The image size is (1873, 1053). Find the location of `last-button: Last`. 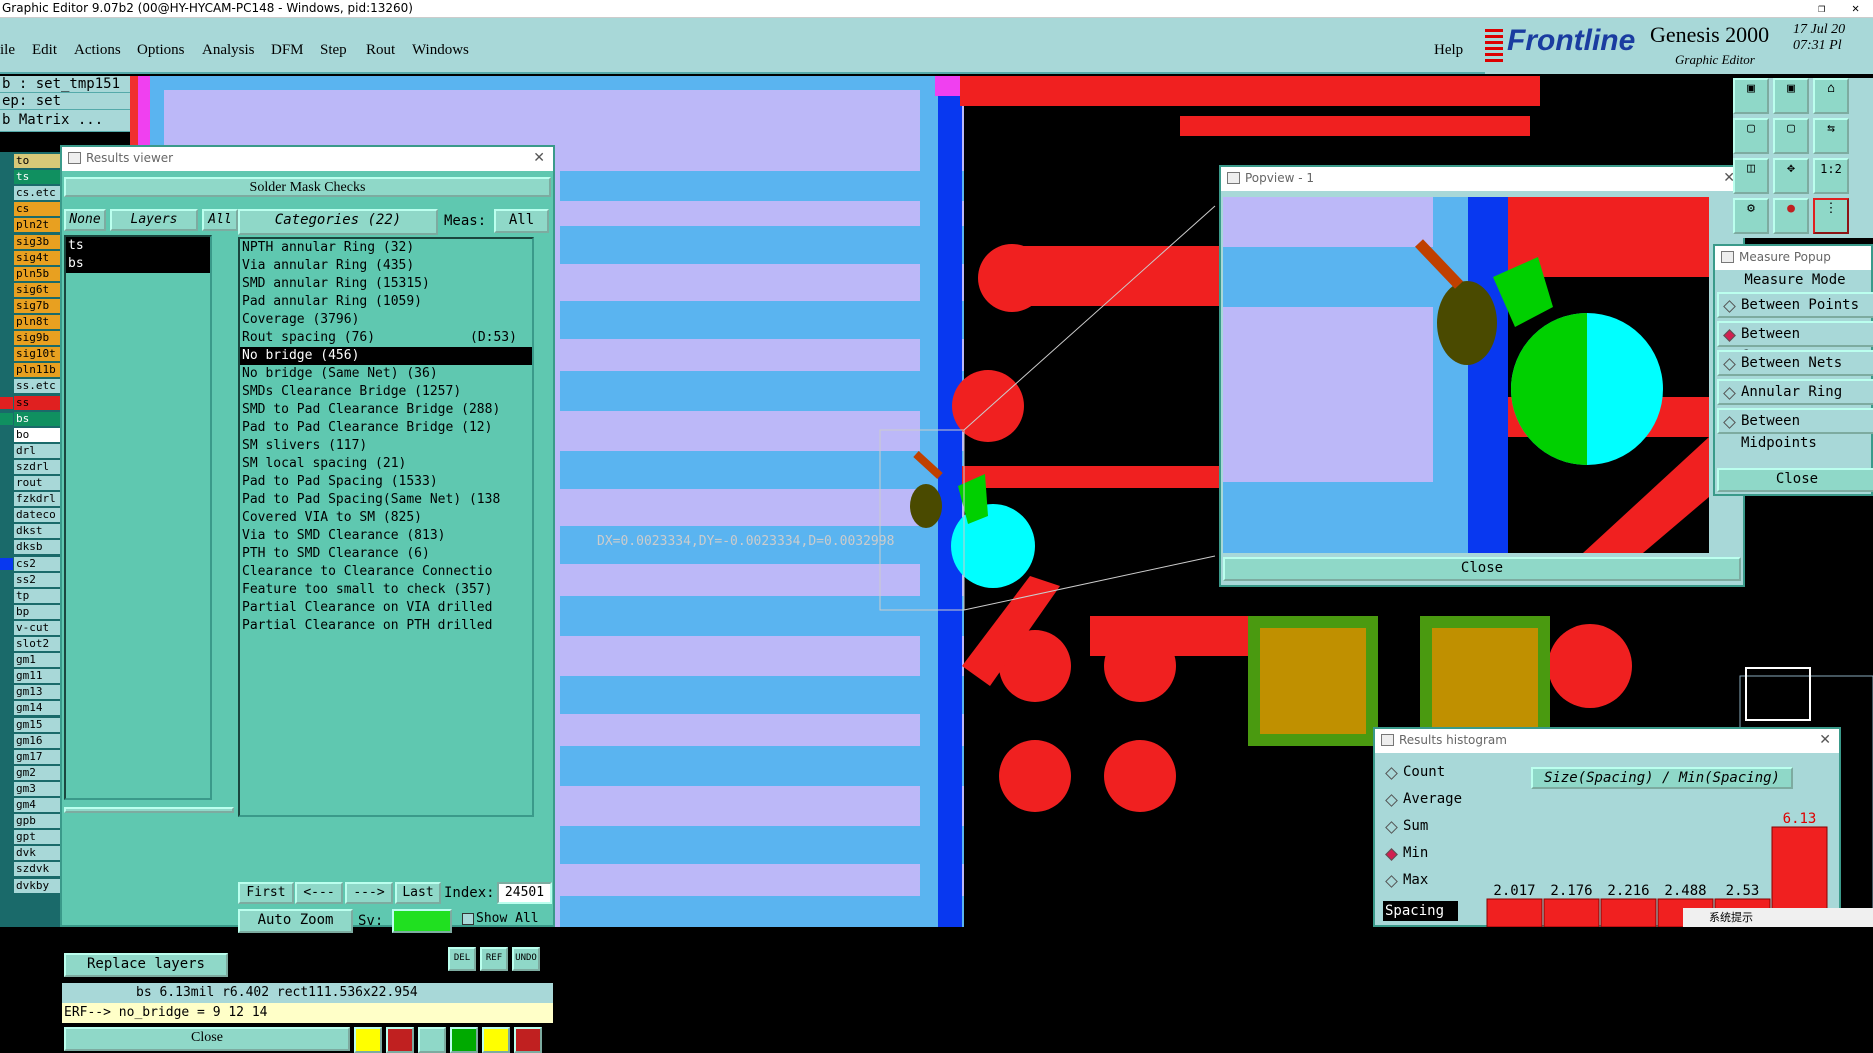

last-button: Last is located at coordinates (418, 893).